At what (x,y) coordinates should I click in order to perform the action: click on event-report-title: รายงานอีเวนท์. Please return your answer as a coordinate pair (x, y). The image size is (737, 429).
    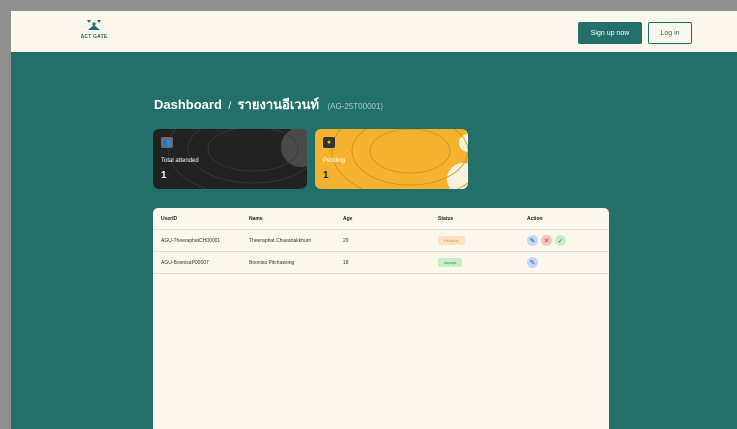
    Looking at the image, I should click on (278, 104).